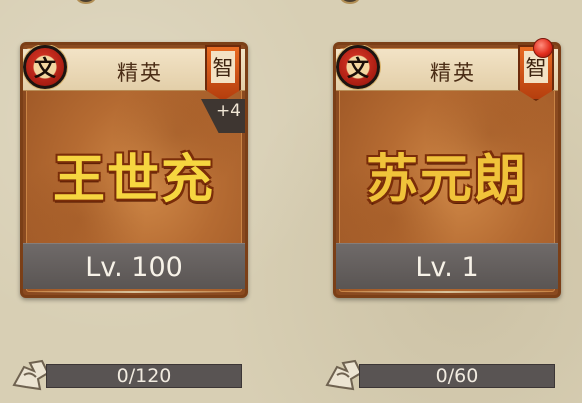  I want to click on hero-level: Lv. 1, so click(447, 267).